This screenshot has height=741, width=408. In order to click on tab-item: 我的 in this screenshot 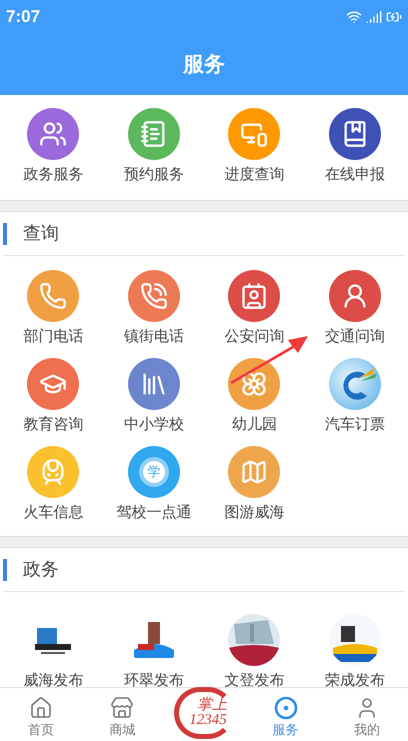, I will do `click(367, 717)`.